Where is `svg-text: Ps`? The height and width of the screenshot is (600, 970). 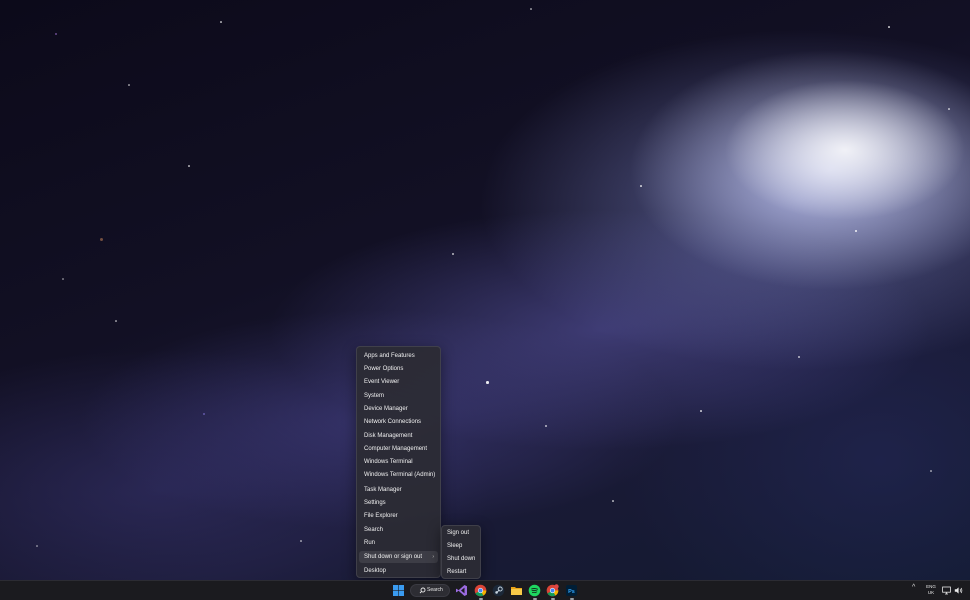
svg-text: Ps is located at coordinates (571, 592).